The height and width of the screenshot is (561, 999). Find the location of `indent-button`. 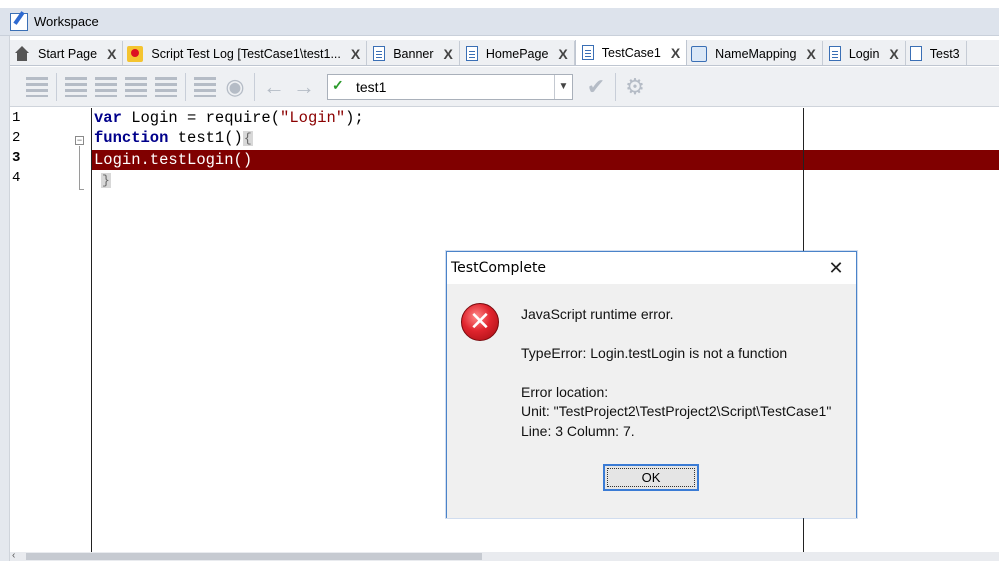

indent-button is located at coordinates (166, 87).